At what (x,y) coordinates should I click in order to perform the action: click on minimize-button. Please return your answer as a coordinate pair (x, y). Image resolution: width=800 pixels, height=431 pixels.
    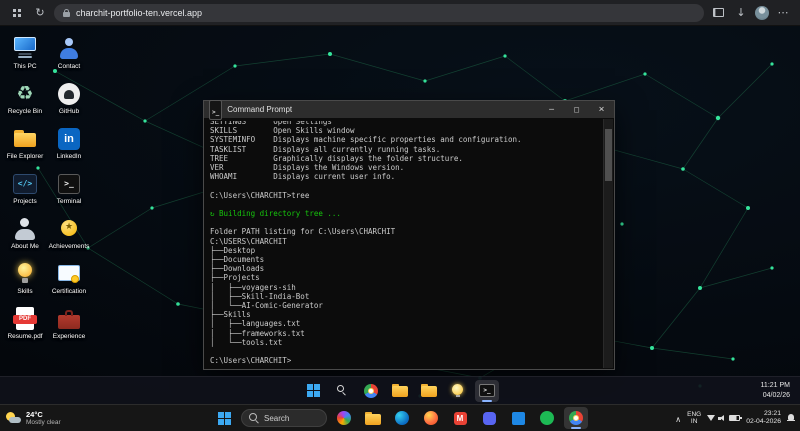
    Looking at the image, I should click on (551, 109).